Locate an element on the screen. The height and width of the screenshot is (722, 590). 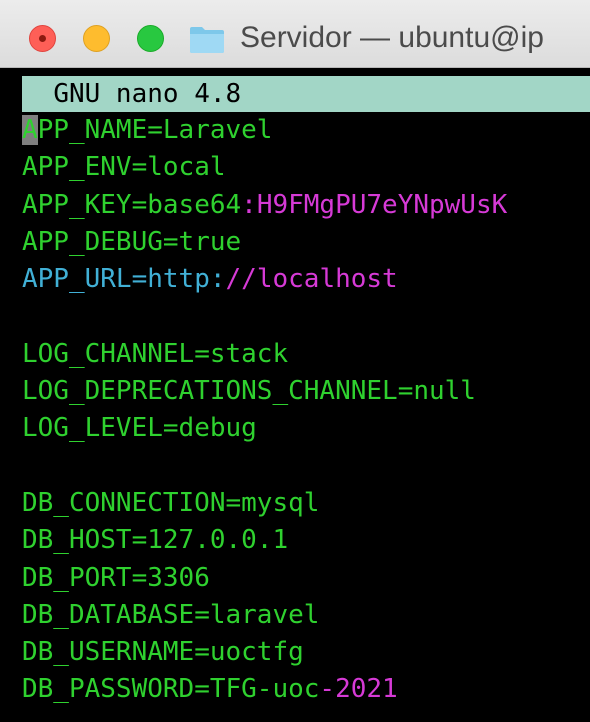
nano-header-bar: GNU nano 4.8 is located at coordinates (306, 94).